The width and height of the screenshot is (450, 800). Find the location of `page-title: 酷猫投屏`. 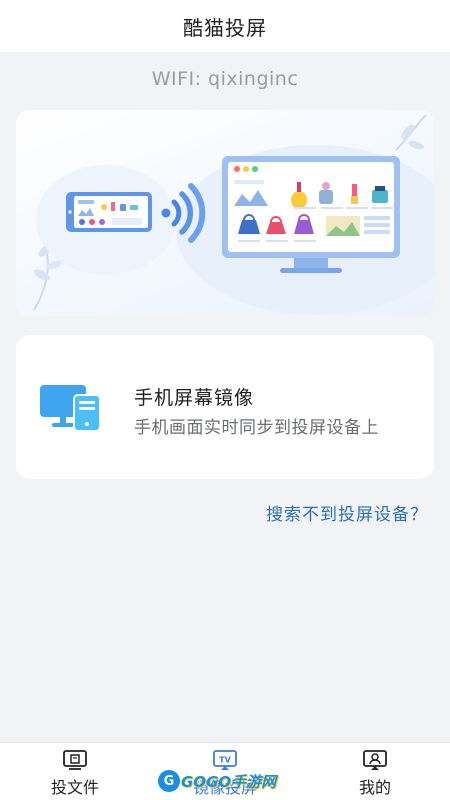

page-title: 酷猫投屏 is located at coordinates (225, 27).